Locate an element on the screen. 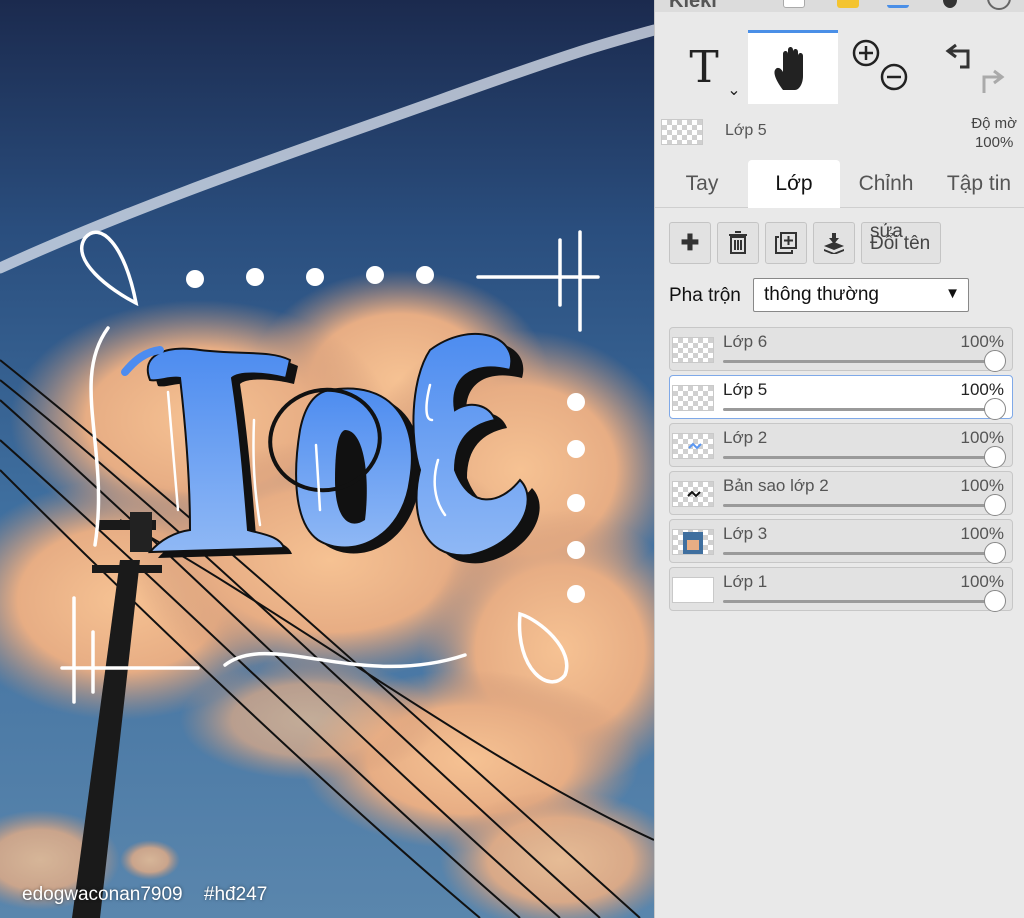 The image size is (1024, 918). text-tool-button: T ⌄ is located at coordinates (704, 67).